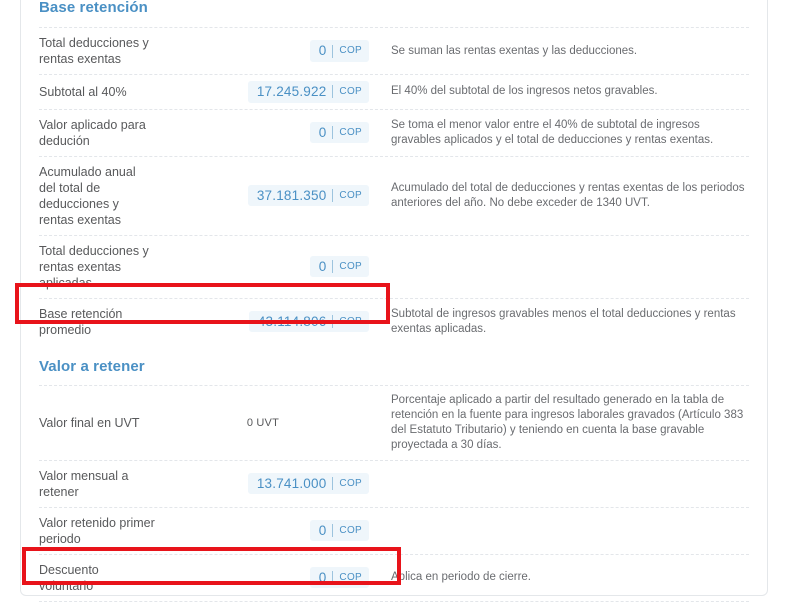  What do you see at coordinates (84, 483) in the screenshot?
I see `row-label: Valor mensual a retener` at bounding box center [84, 483].